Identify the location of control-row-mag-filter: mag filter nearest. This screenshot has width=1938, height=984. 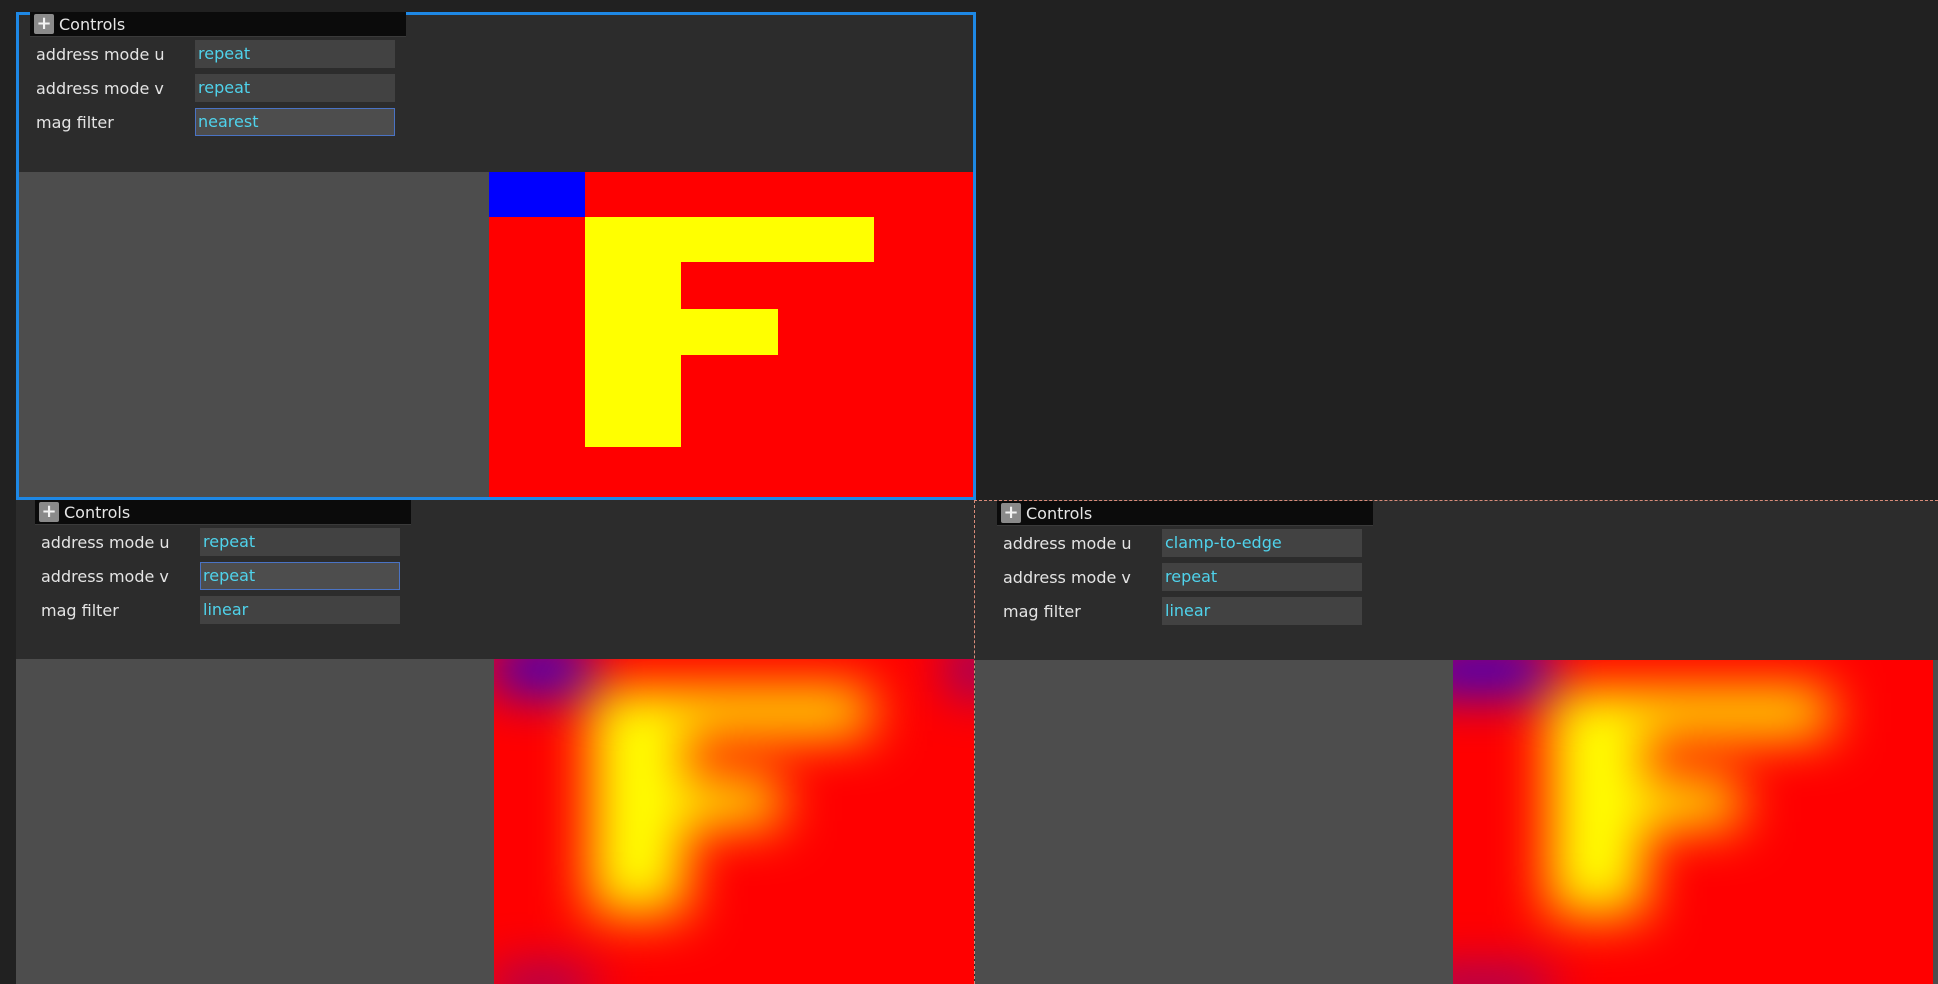
(218, 122).